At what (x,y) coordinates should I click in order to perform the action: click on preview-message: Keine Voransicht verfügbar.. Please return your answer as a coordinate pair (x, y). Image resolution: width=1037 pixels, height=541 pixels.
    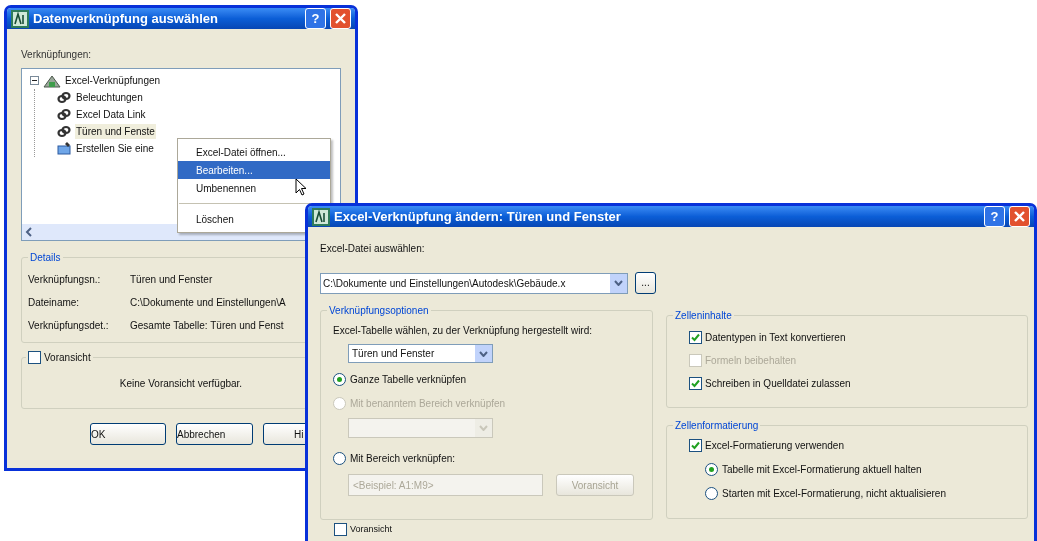
    Looking at the image, I should click on (181, 383).